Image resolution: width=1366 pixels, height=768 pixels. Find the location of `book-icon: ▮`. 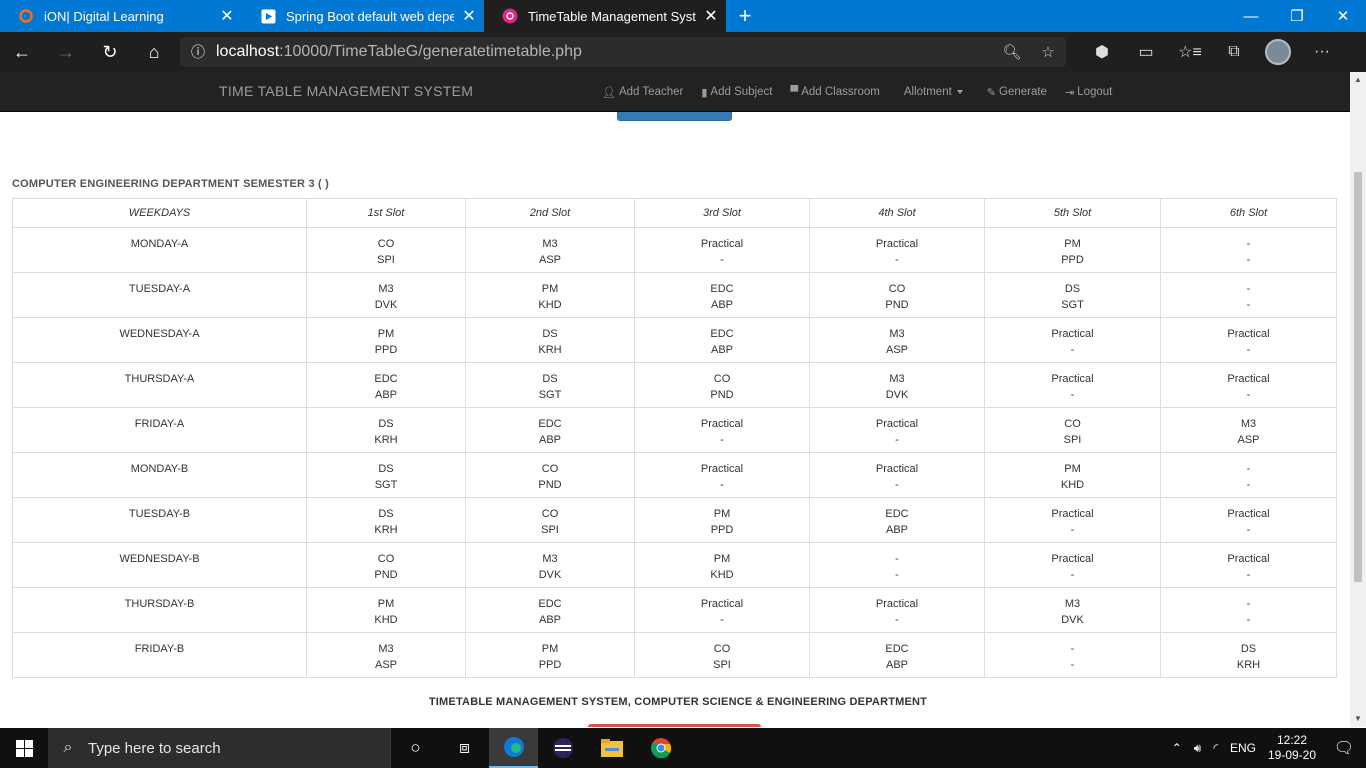

book-icon: ▮ is located at coordinates (704, 92).